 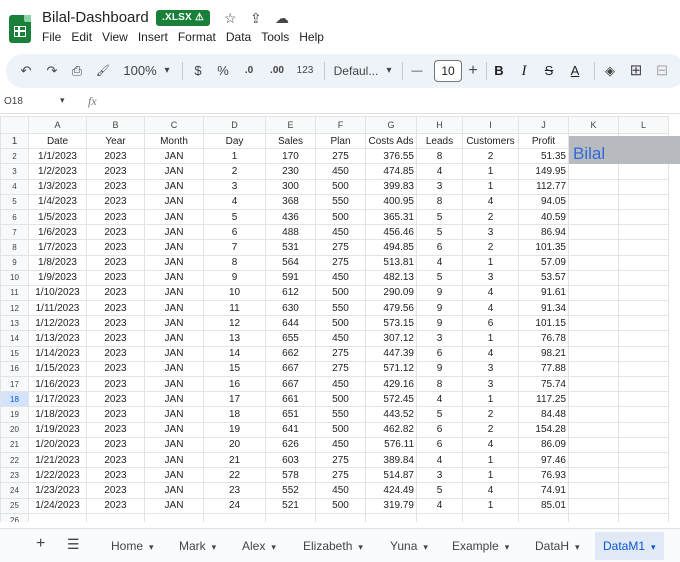 What do you see at coordinates (290, 186) in the screenshot?
I see `data-cell: 300` at bounding box center [290, 186].